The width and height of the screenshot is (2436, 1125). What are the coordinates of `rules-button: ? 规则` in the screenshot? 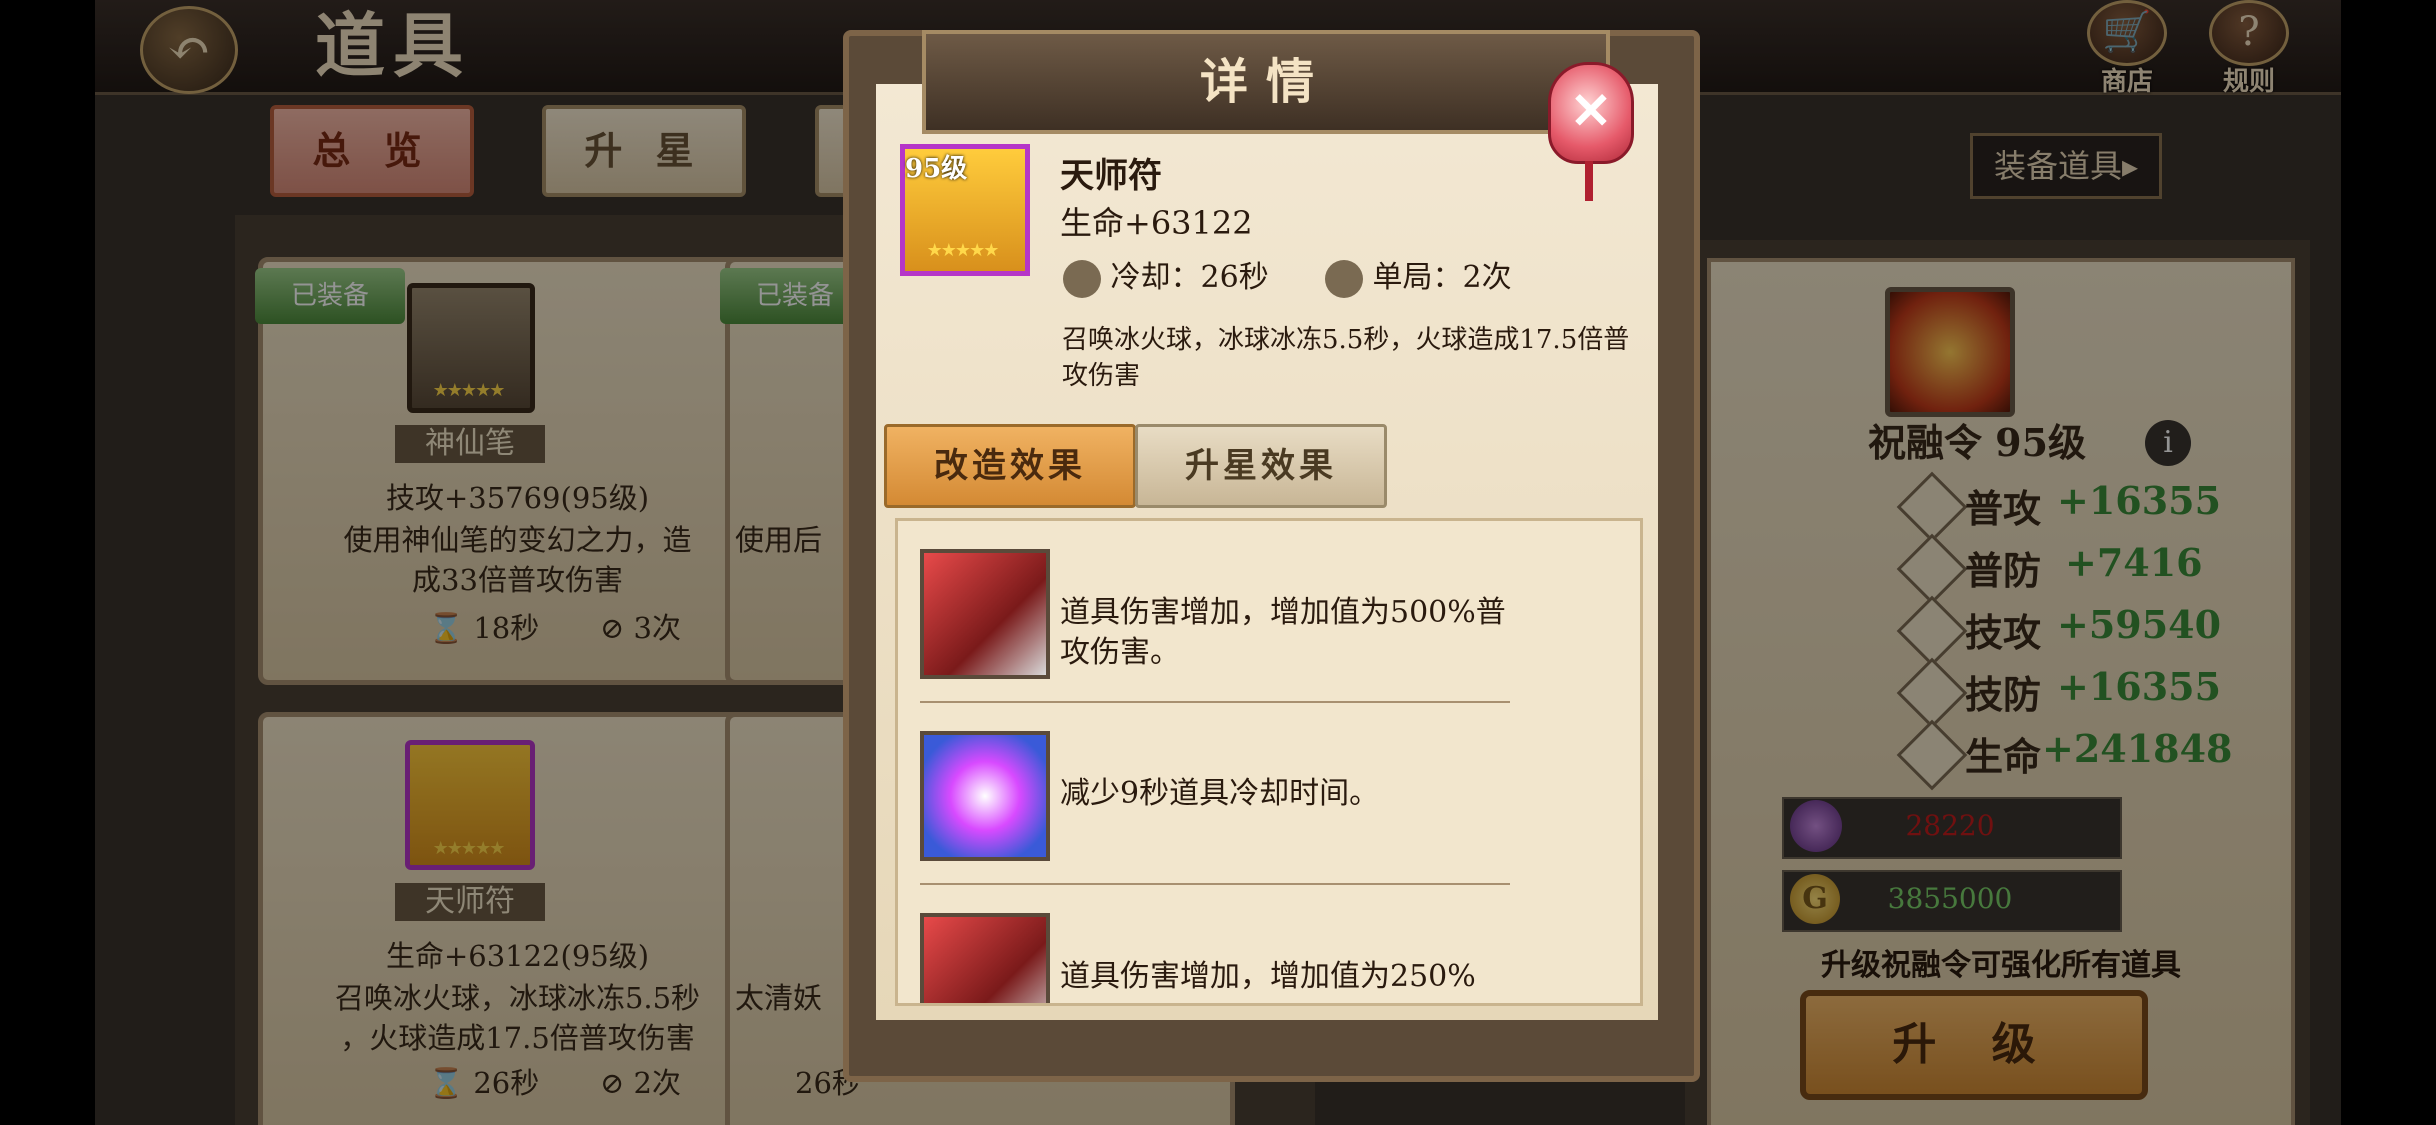 It's located at (2249, 48).